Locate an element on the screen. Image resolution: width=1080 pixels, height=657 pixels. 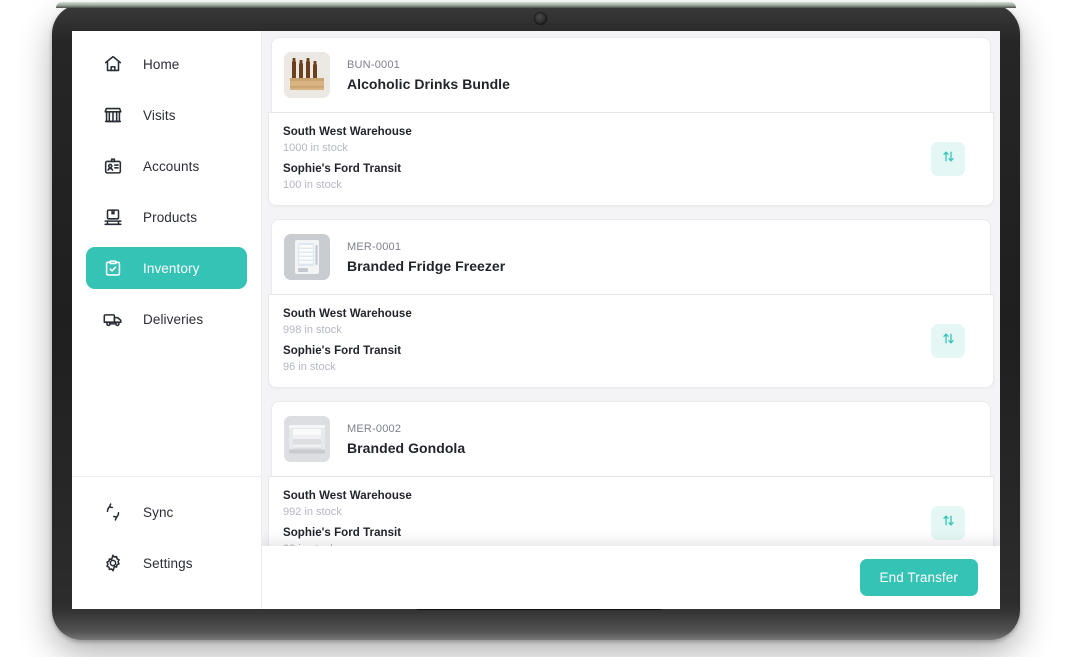
sidebar-item-label: Products is located at coordinates (170, 217).